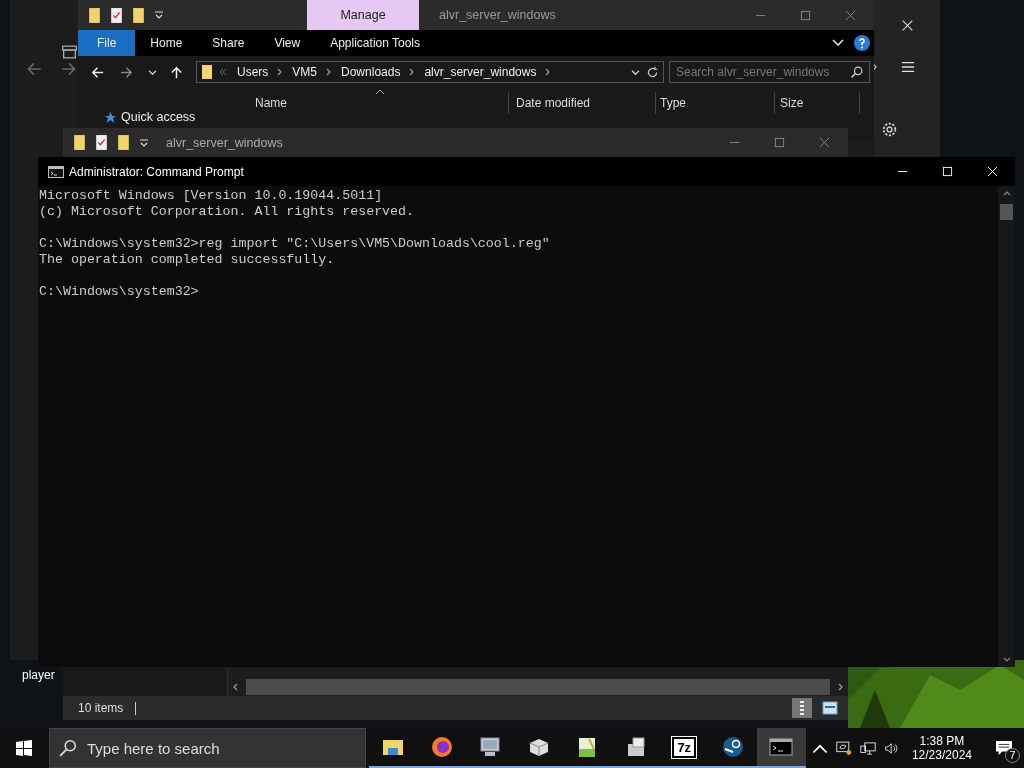 Image resolution: width=1024 pixels, height=768 pixels. What do you see at coordinates (253, 72) in the screenshot?
I see `breadcrumb-item: Users` at bounding box center [253, 72].